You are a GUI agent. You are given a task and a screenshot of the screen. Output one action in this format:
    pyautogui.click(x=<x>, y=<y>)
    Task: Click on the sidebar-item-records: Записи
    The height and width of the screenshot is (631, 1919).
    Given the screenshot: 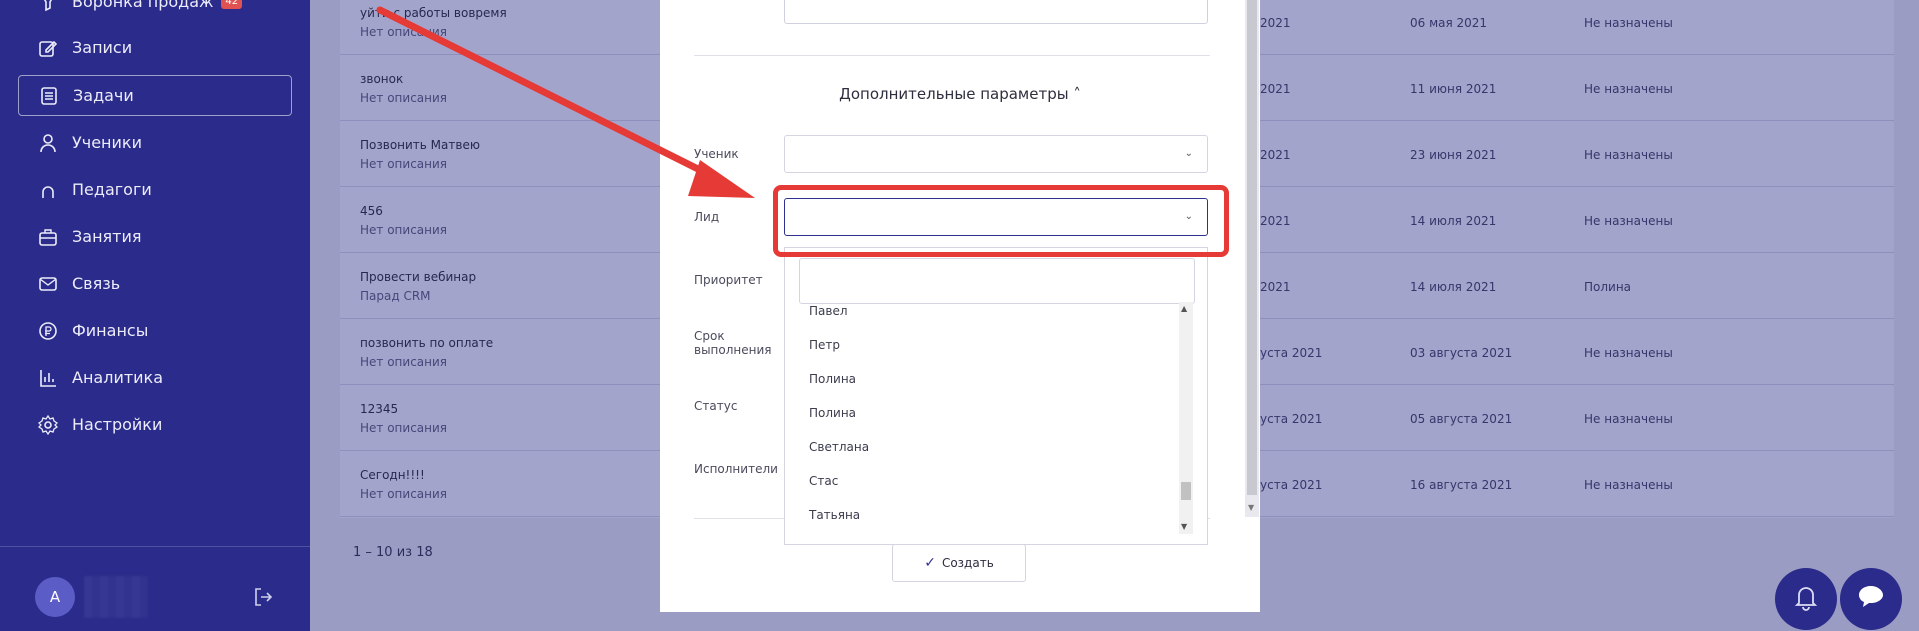 What is the action you would take?
    pyautogui.click(x=155, y=47)
    